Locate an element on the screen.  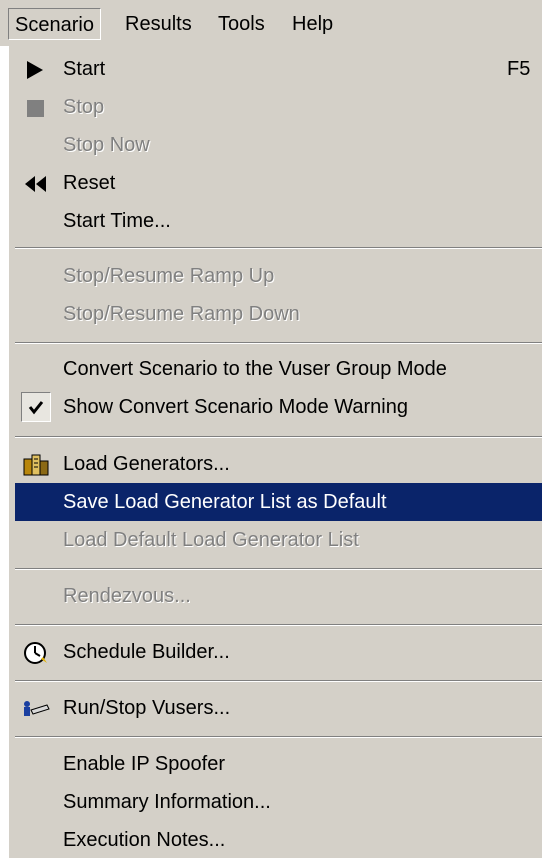
menu-item-show-convert-warning: Show Convert Scenario Mode Warning is located at coordinates (278, 407).